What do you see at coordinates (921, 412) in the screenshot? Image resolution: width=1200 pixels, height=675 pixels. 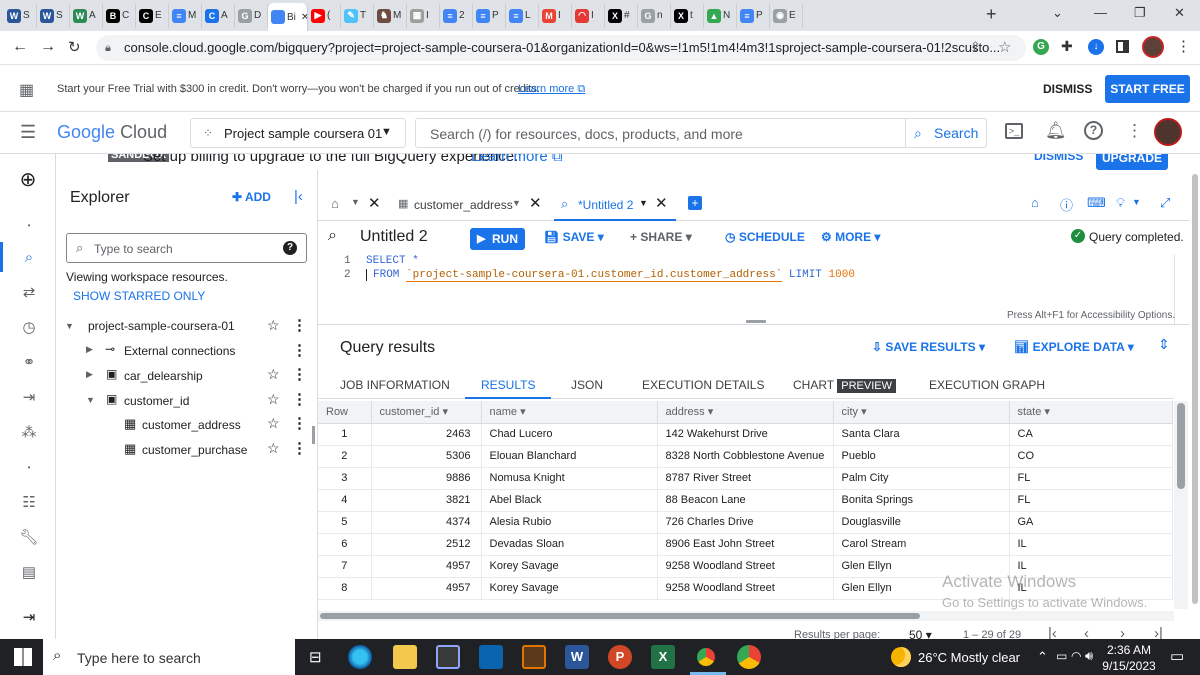 I see `col-header-city: city ▾` at bounding box center [921, 412].